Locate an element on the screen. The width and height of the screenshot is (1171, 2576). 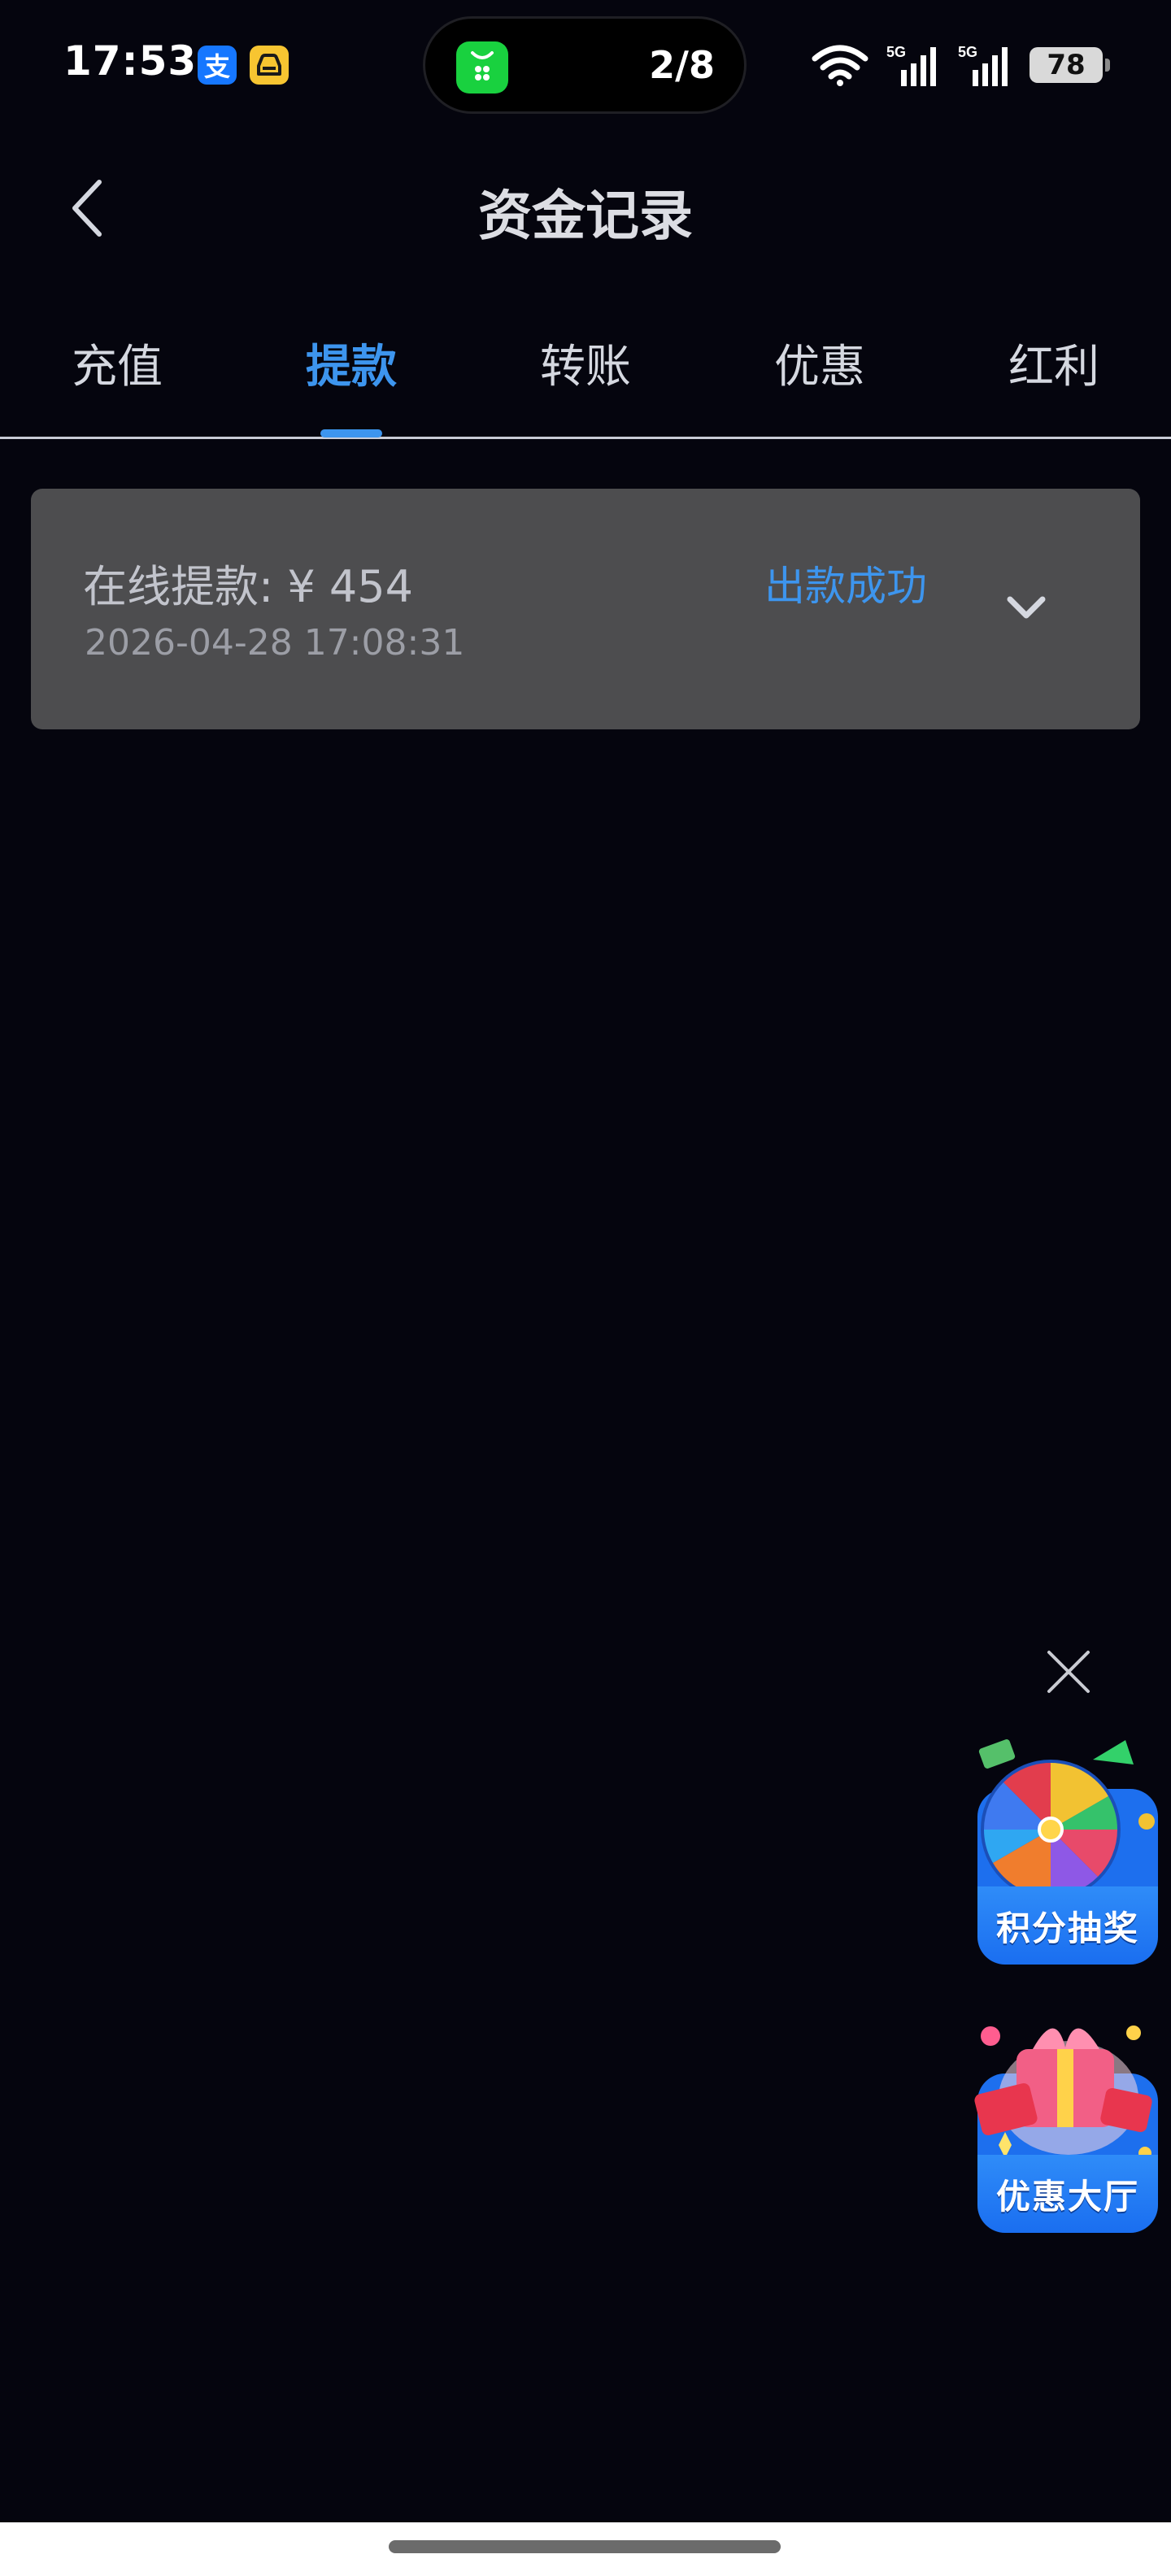
tab-transfer: 转账 is located at coordinates (585, 363).